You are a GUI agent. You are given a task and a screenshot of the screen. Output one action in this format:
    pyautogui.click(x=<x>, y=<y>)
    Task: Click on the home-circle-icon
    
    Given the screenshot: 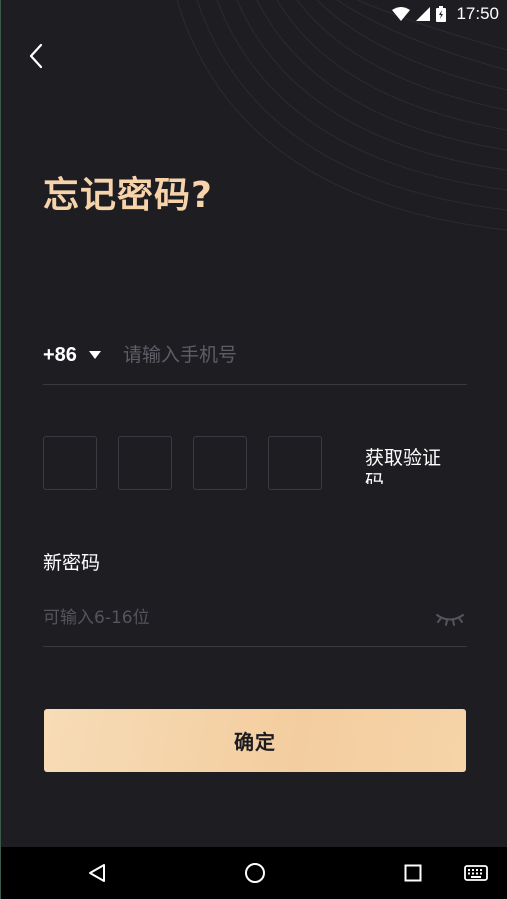 What is the action you would take?
    pyautogui.click(x=255, y=873)
    